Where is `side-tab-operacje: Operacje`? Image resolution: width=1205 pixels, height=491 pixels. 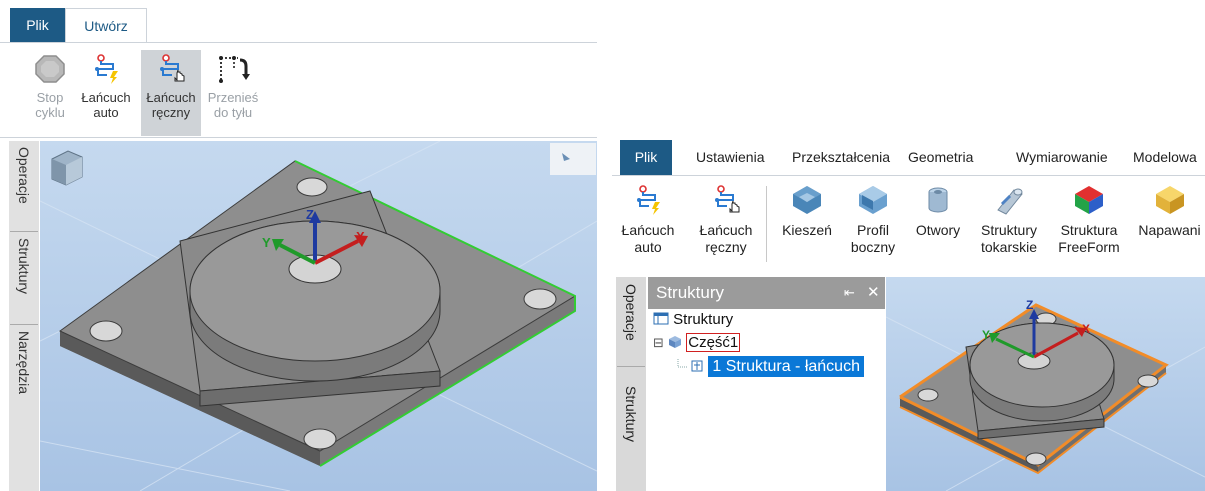 side-tab-operacje: Operacje is located at coordinates (24, 186).